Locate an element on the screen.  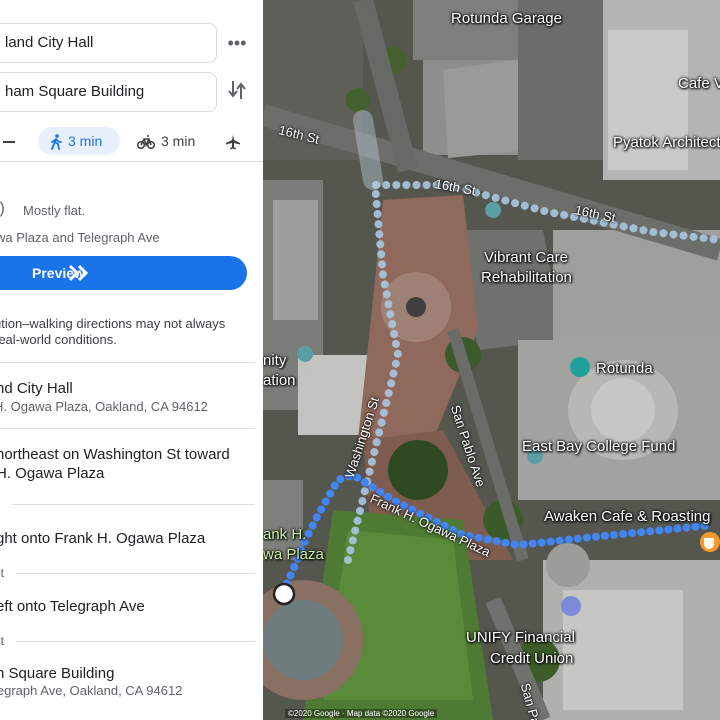
bike-time: 3 min is located at coordinates (178, 141).